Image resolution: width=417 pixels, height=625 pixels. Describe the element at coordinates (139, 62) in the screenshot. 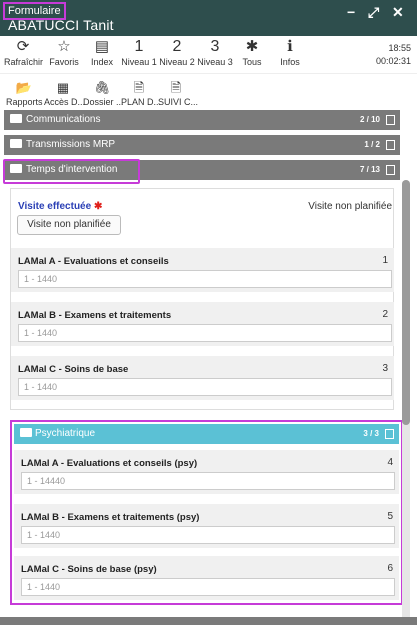

I see `level-1-label: Niveau 1` at that location.